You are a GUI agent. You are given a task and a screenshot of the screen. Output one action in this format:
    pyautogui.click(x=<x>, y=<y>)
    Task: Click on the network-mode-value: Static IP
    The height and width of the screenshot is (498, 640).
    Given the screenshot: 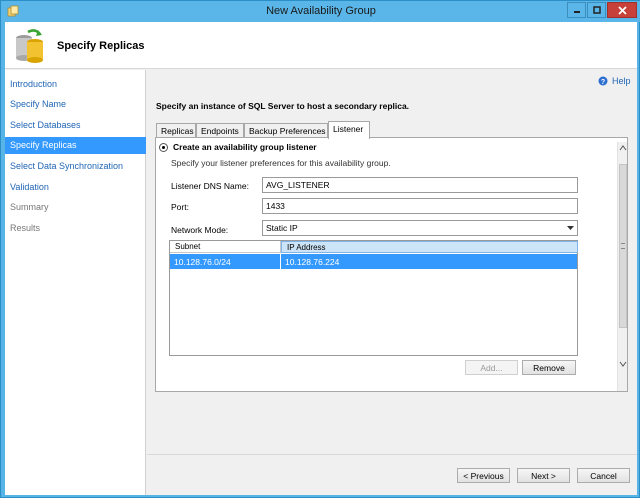 What is the action you would take?
    pyautogui.click(x=282, y=228)
    